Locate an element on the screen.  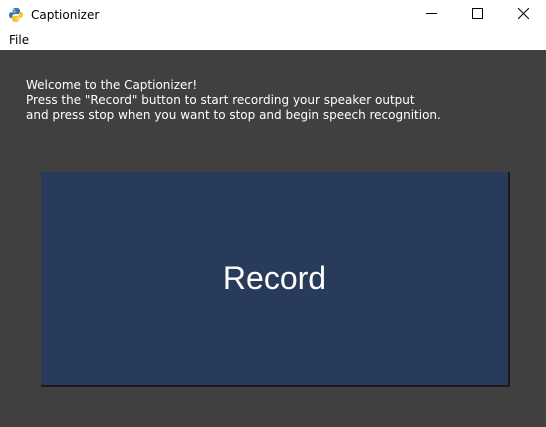
intro-line: Welcome to the Captionizer! is located at coordinates (112, 85).